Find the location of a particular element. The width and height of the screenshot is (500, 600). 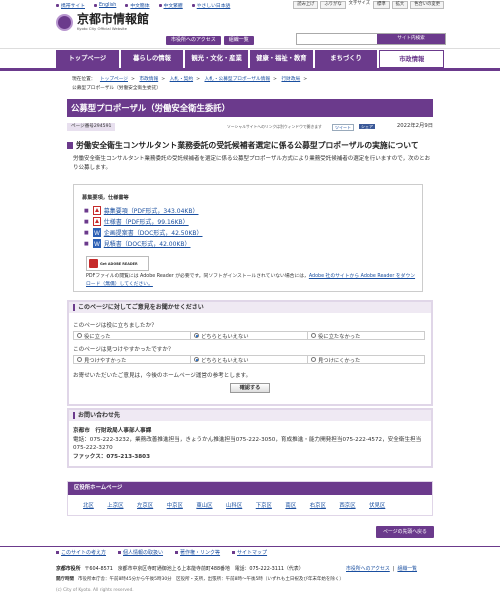

back-to-top-button: ページの先頭へ戻る is located at coordinates (405, 532).